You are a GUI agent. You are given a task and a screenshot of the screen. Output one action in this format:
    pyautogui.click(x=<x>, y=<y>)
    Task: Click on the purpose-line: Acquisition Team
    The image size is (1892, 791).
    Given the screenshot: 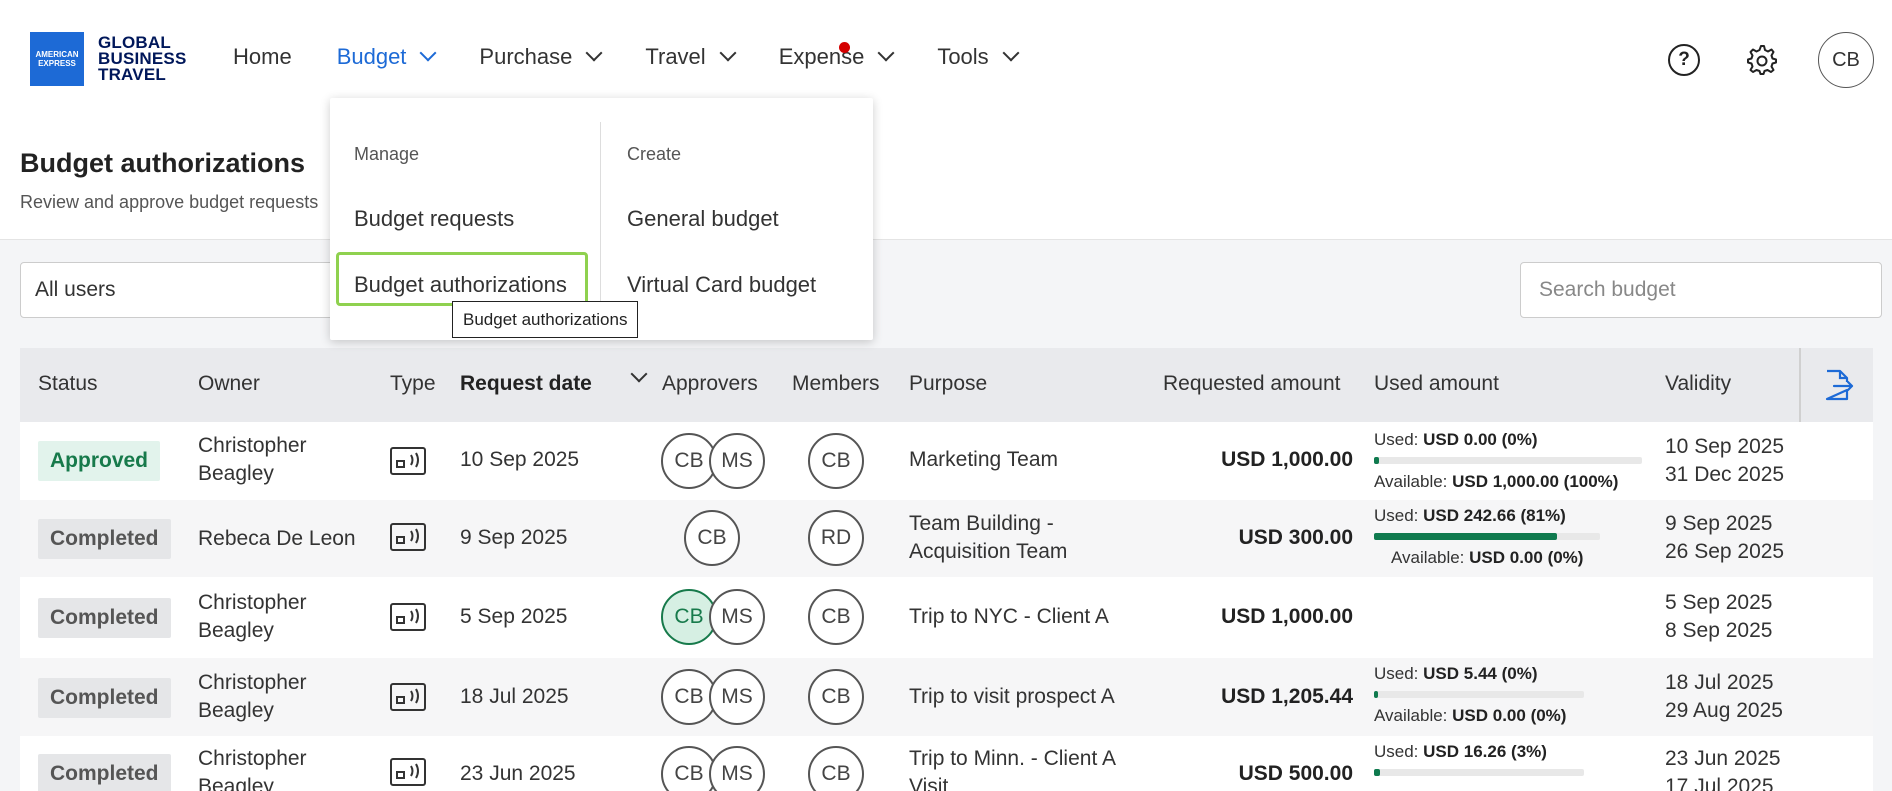 What is the action you would take?
    pyautogui.click(x=988, y=551)
    